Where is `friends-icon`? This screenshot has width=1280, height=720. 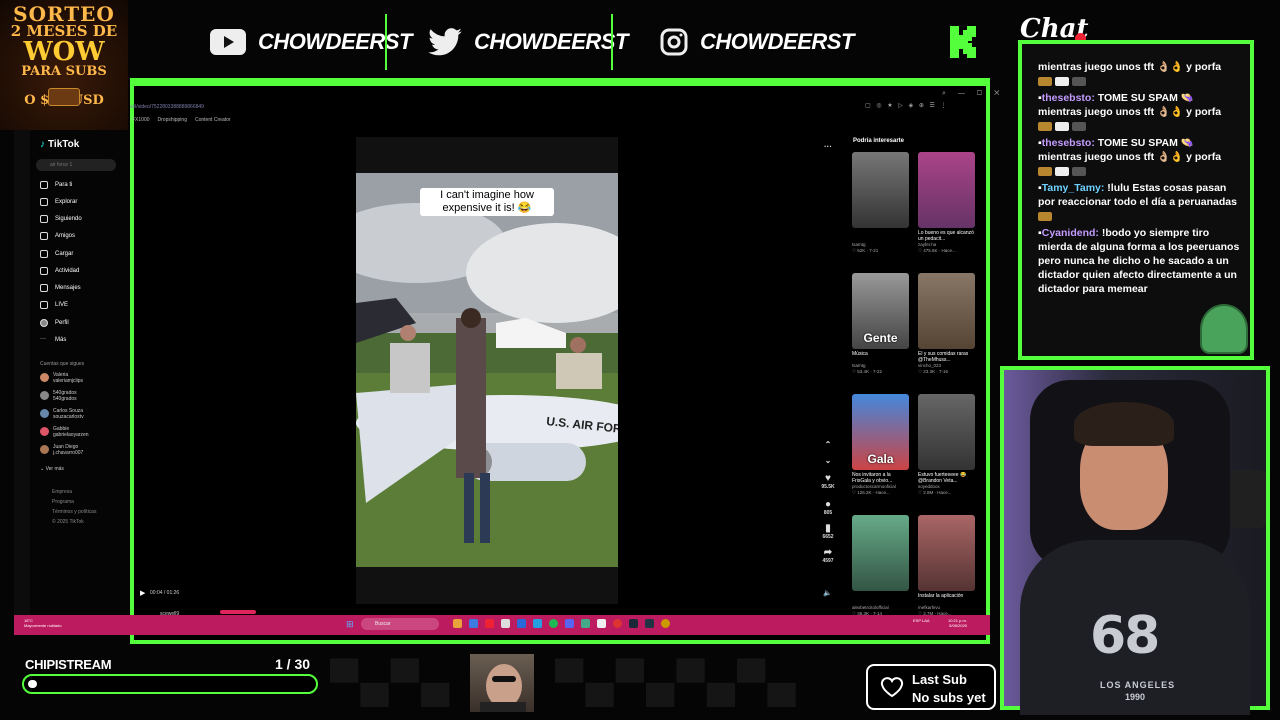 friends-icon is located at coordinates (44, 236).